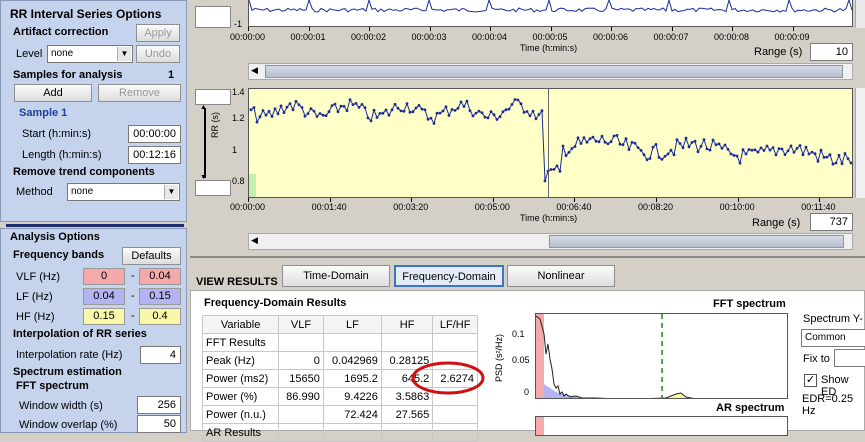  I want to click on ecg-scroll-thumb, so click(554, 71).